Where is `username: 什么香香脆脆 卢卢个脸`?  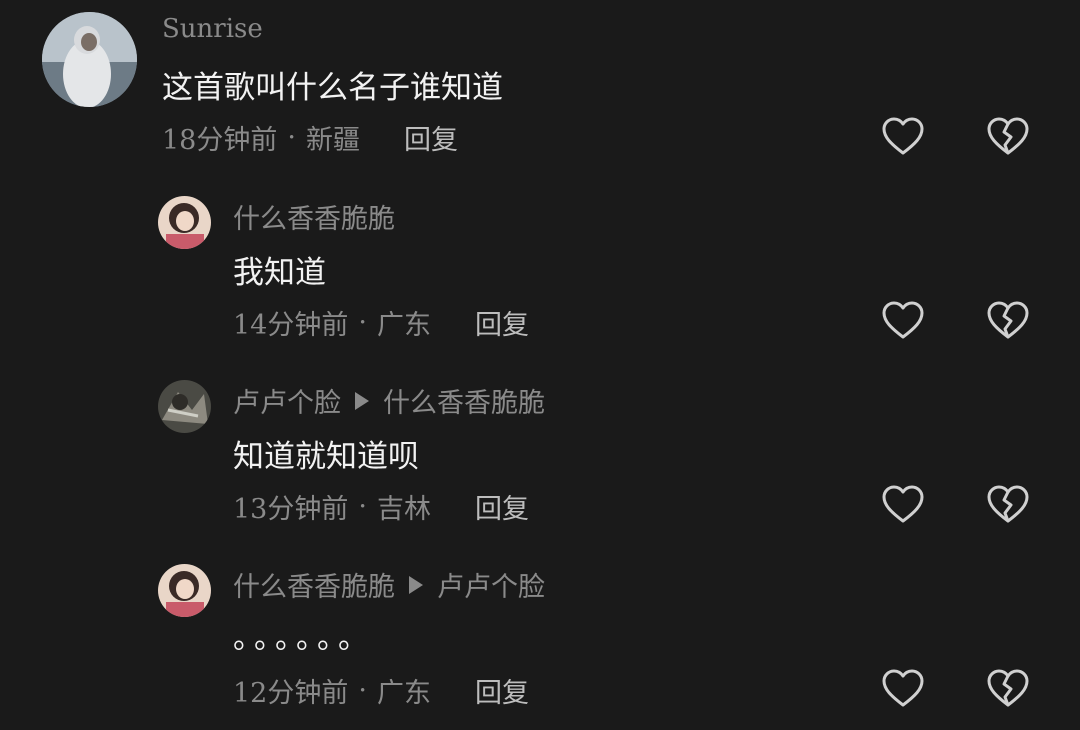 username: 什么香香脆脆 卢卢个脸 is located at coordinates (389, 584).